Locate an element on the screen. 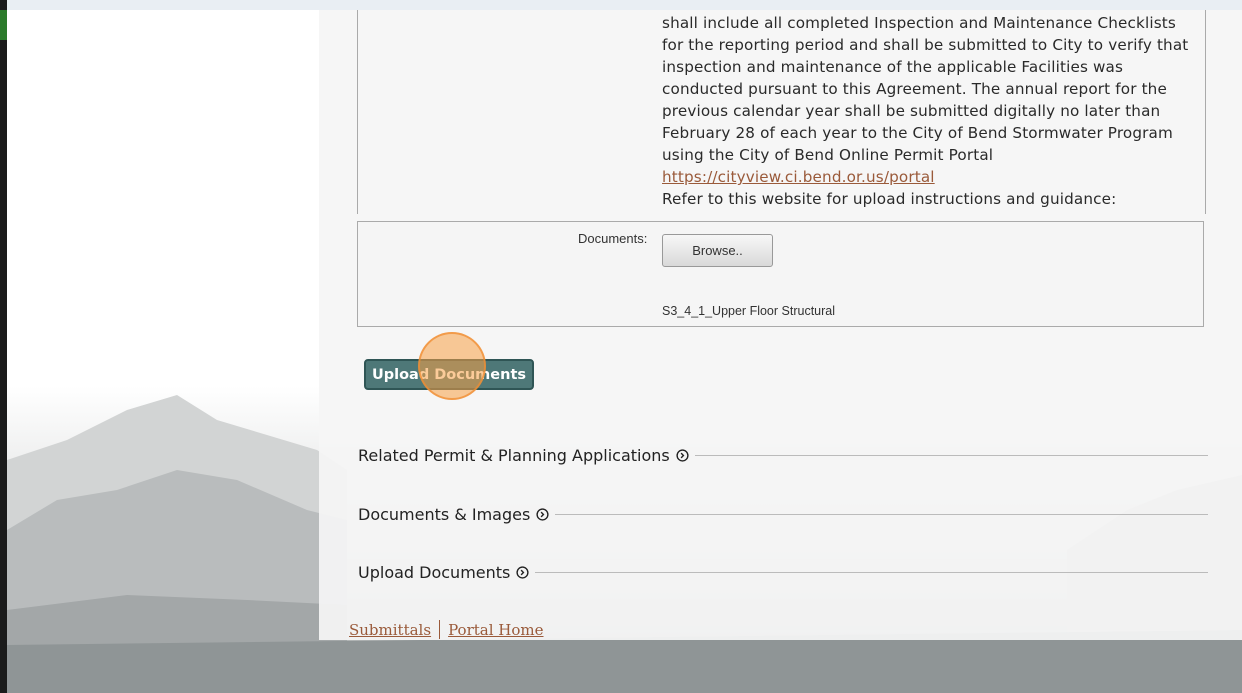  selected-file-name: S3_4_1_Upper Floor Structural is located at coordinates (749, 311).